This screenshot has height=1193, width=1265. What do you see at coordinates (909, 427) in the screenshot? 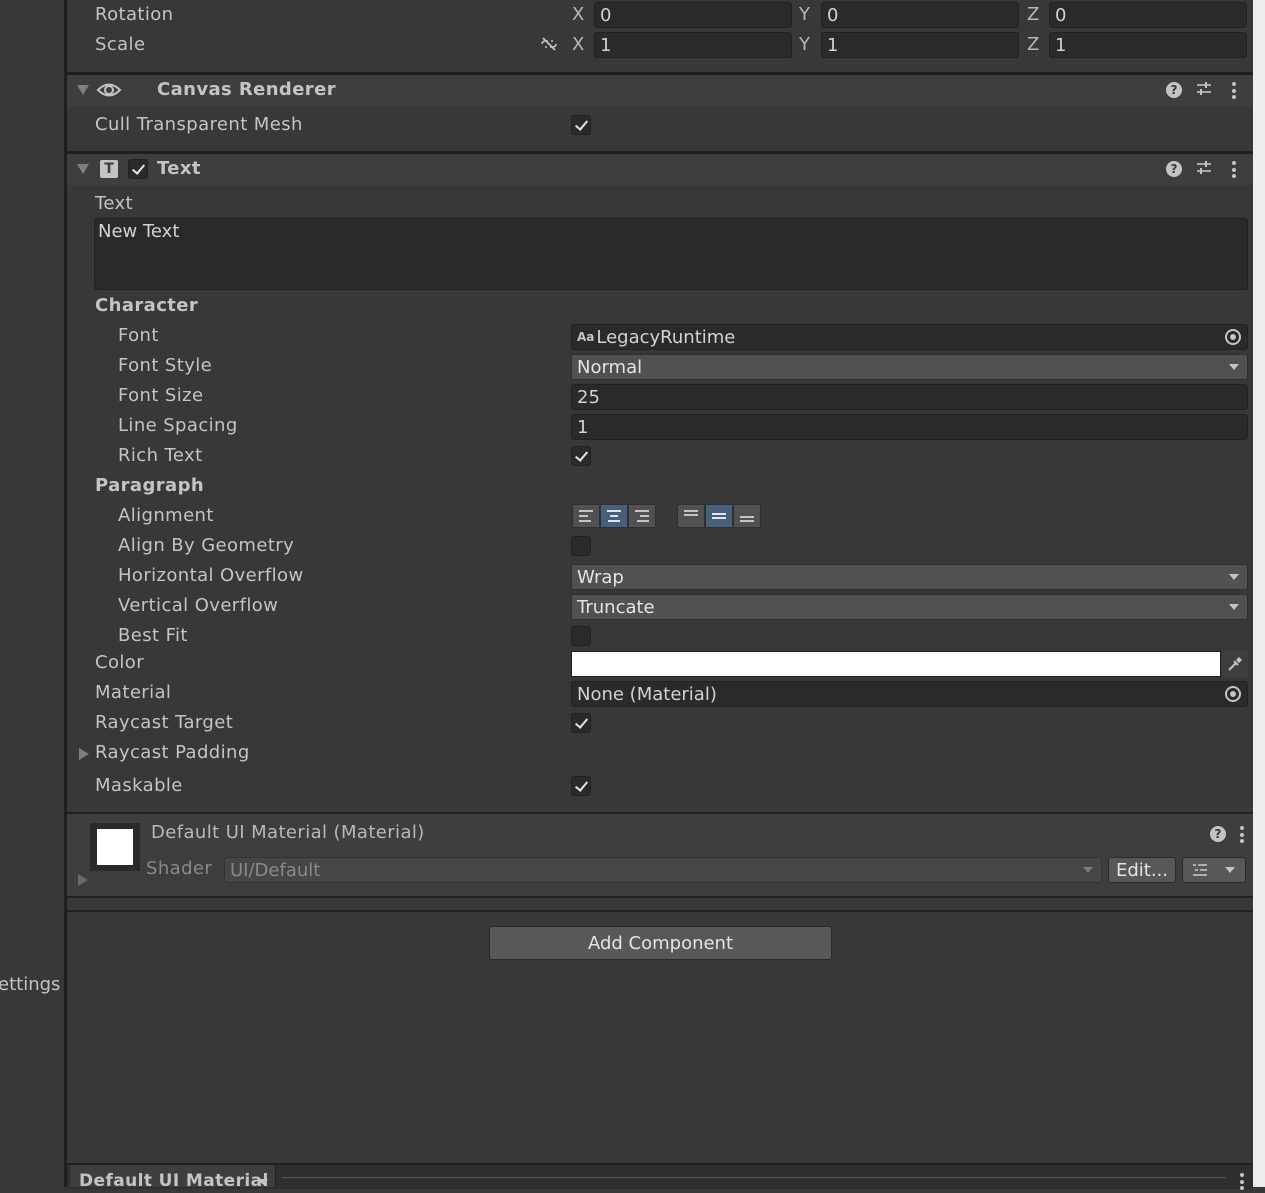
I see `line-spacing-field: 1` at bounding box center [909, 427].